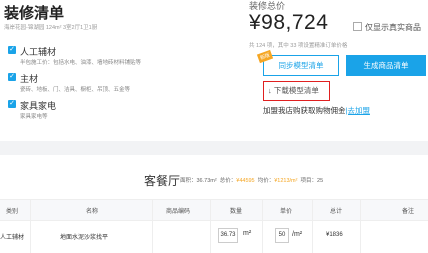 This screenshot has width=428, height=253. Describe the element at coordinates (297, 234) in the screenshot. I see `price-unit: /m²` at that location.